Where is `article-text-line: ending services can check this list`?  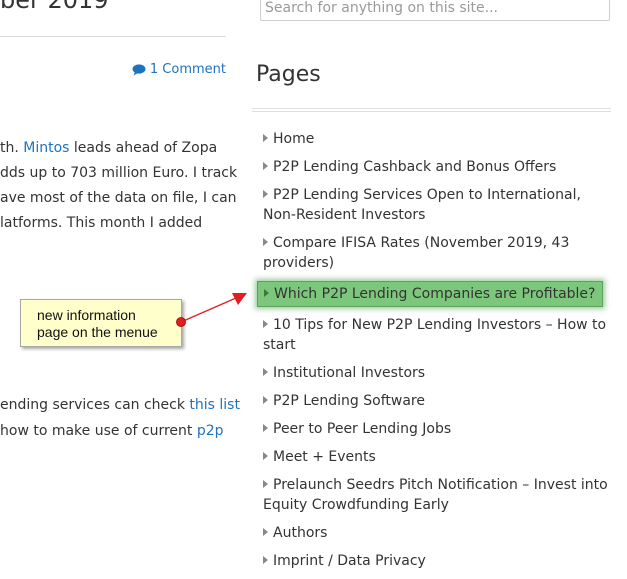 article-text-line: ending services can check this list is located at coordinates (120, 405).